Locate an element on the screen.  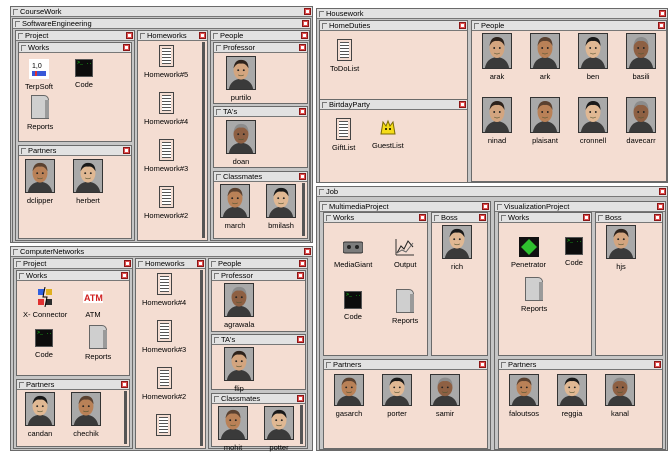
tas-title: TA's is located at coordinates (260, 112).